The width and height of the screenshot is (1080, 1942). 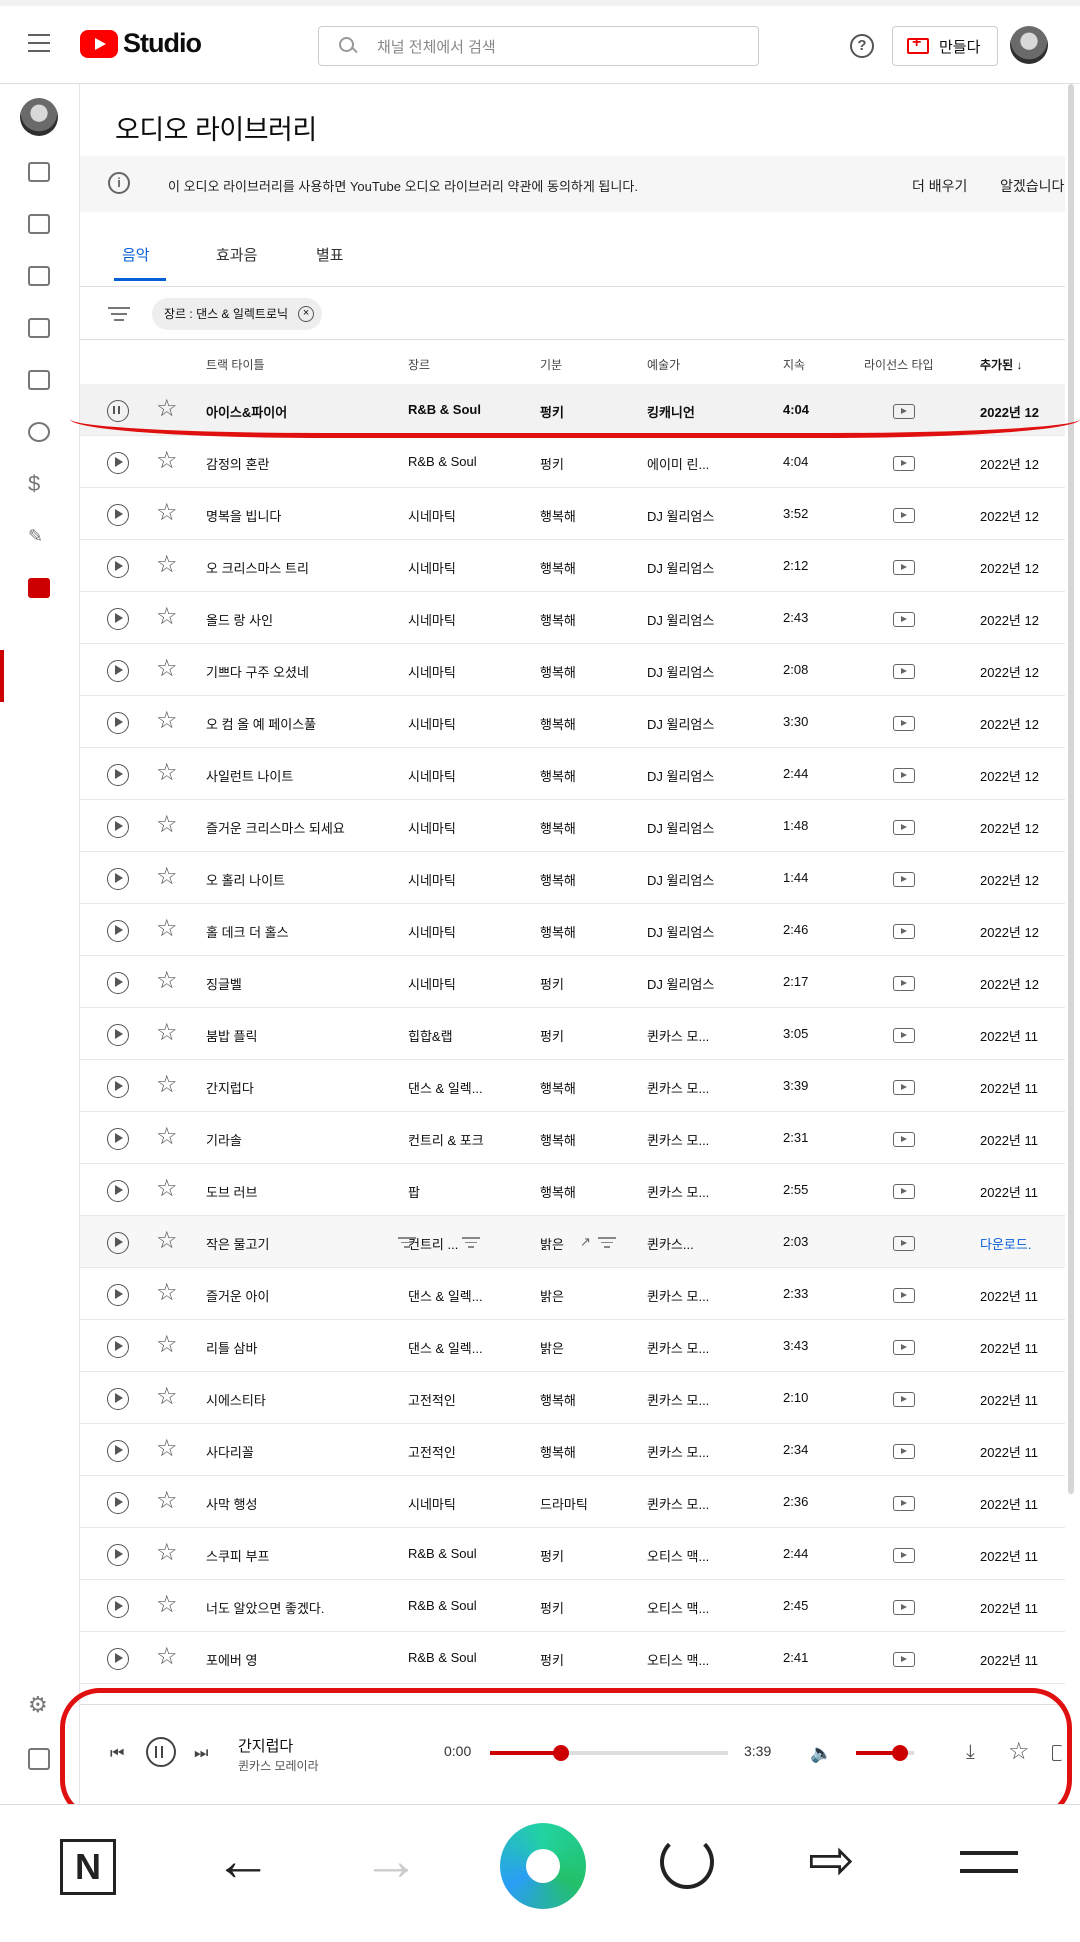 What do you see at coordinates (572, 462) in the screenshot?
I see `table-row: ☆ 감정의 혼란 R&B & Soul 펑키 에이미 린... 4:04 2022년 12` at bounding box center [572, 462].